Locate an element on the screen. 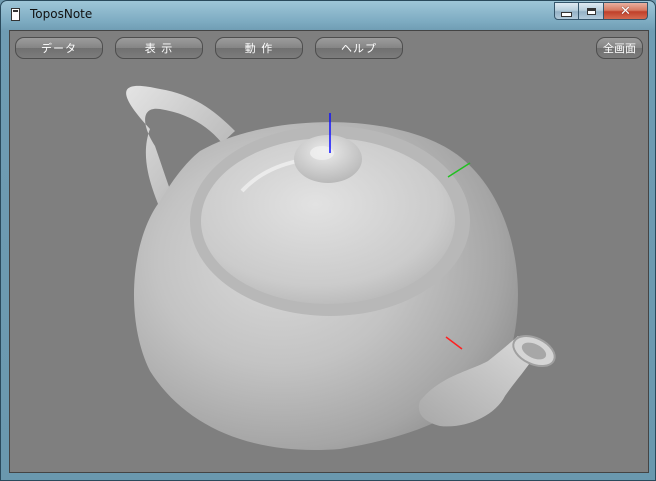  minimize-icon is located at coordinates (566, 14).